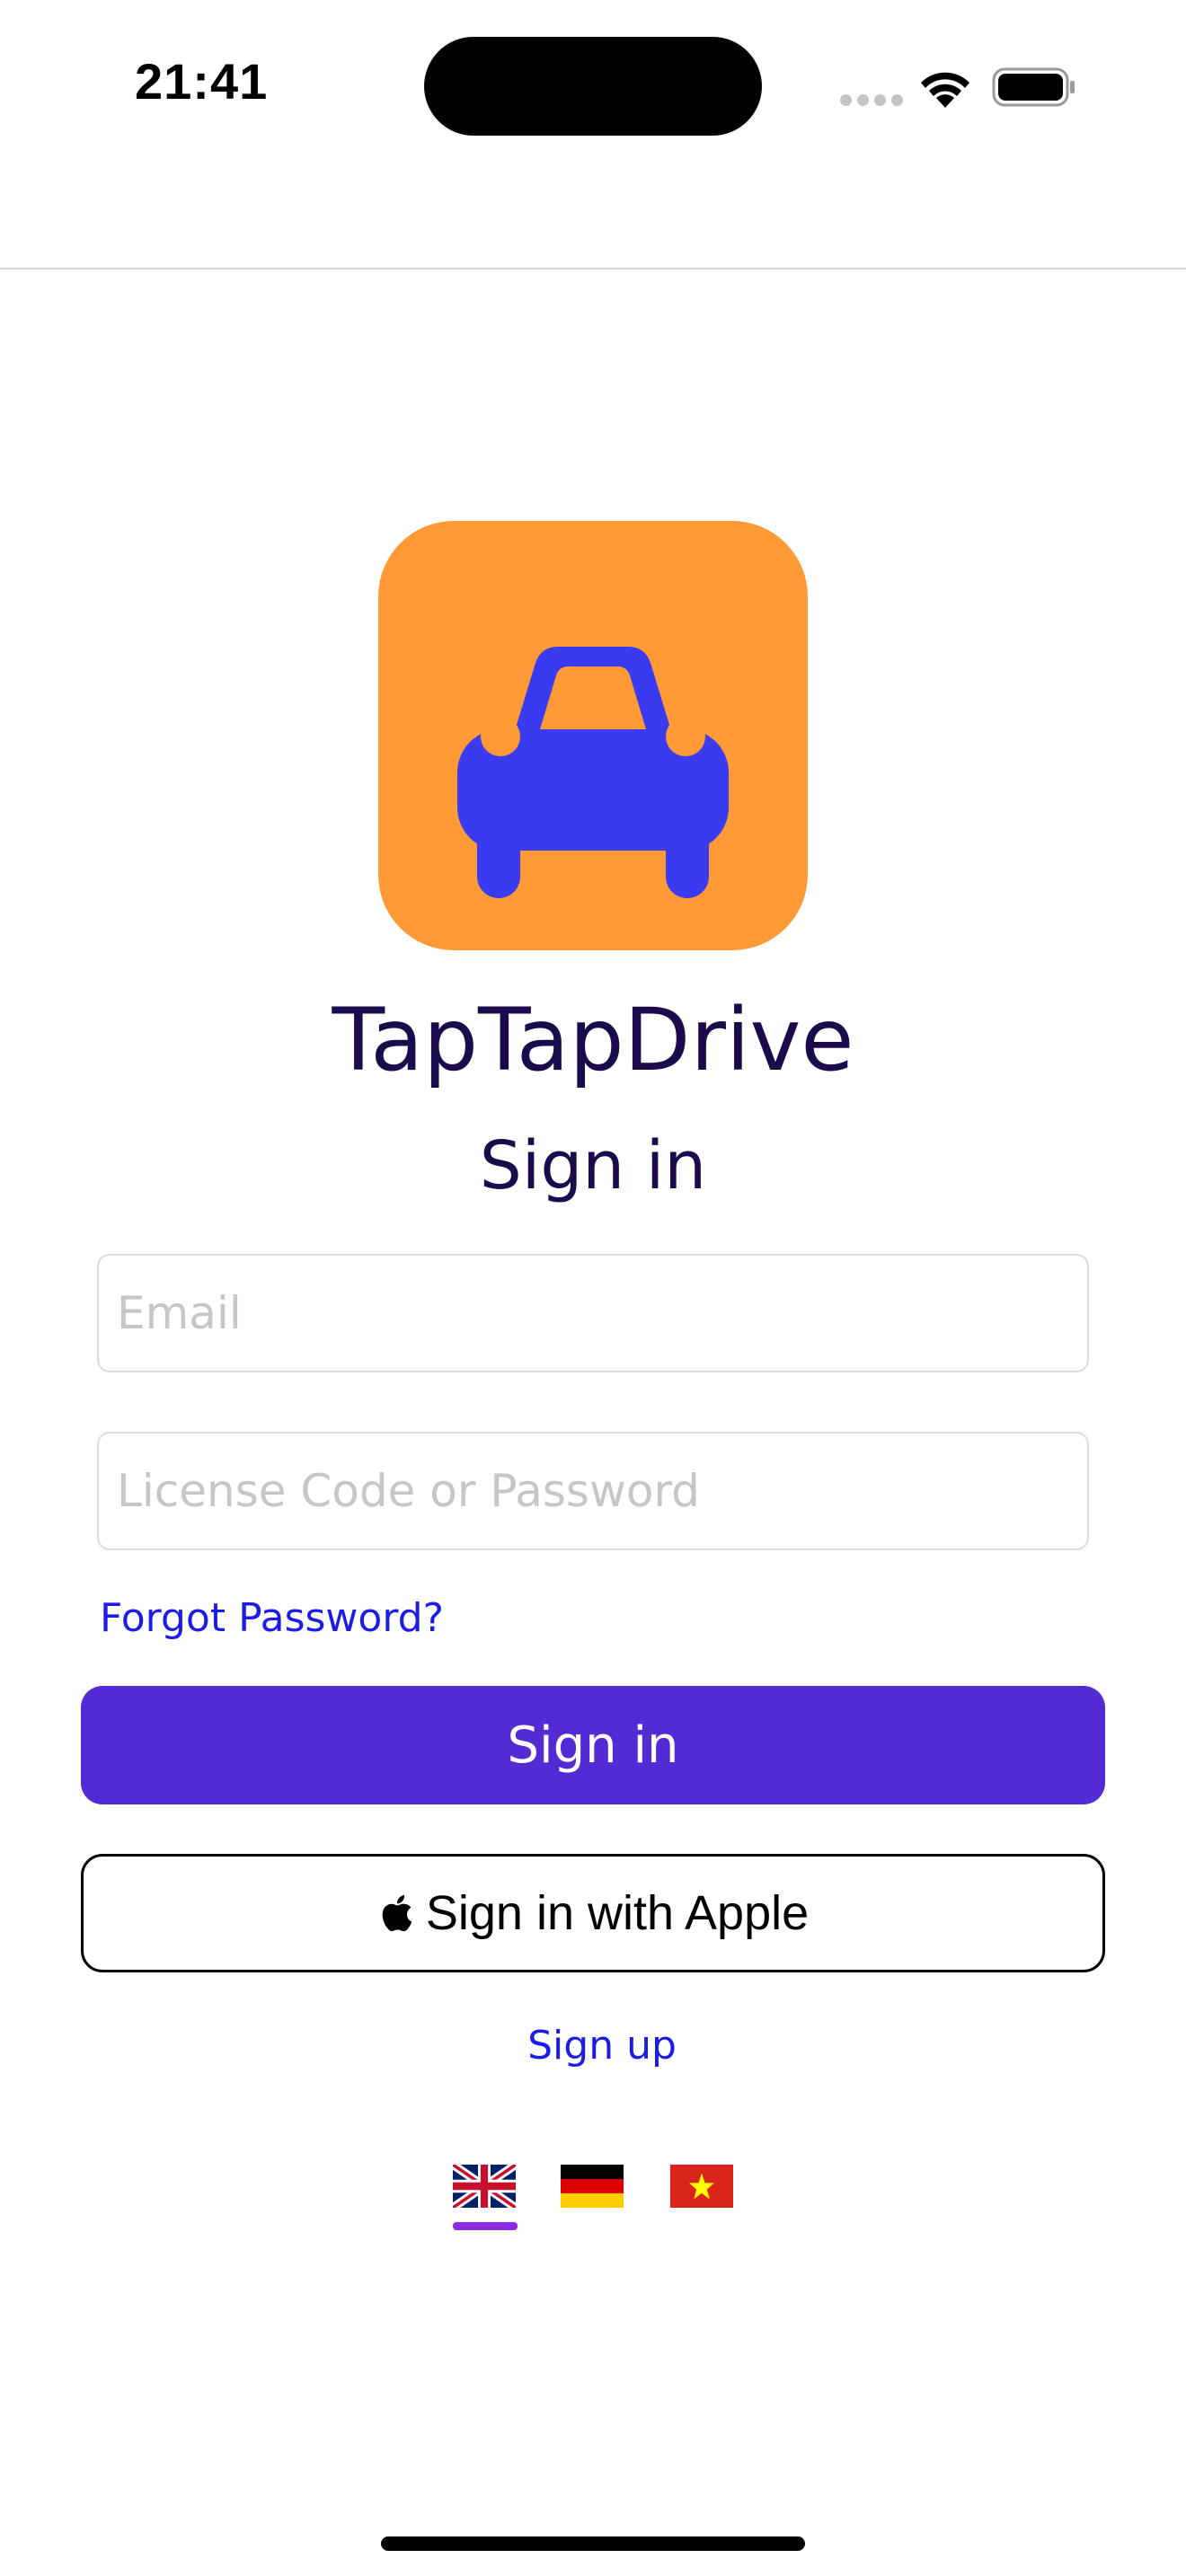 The height and width of the screenshot is (2576, 1186). I want to click on page-title: Sign in, so click(593, 1165).